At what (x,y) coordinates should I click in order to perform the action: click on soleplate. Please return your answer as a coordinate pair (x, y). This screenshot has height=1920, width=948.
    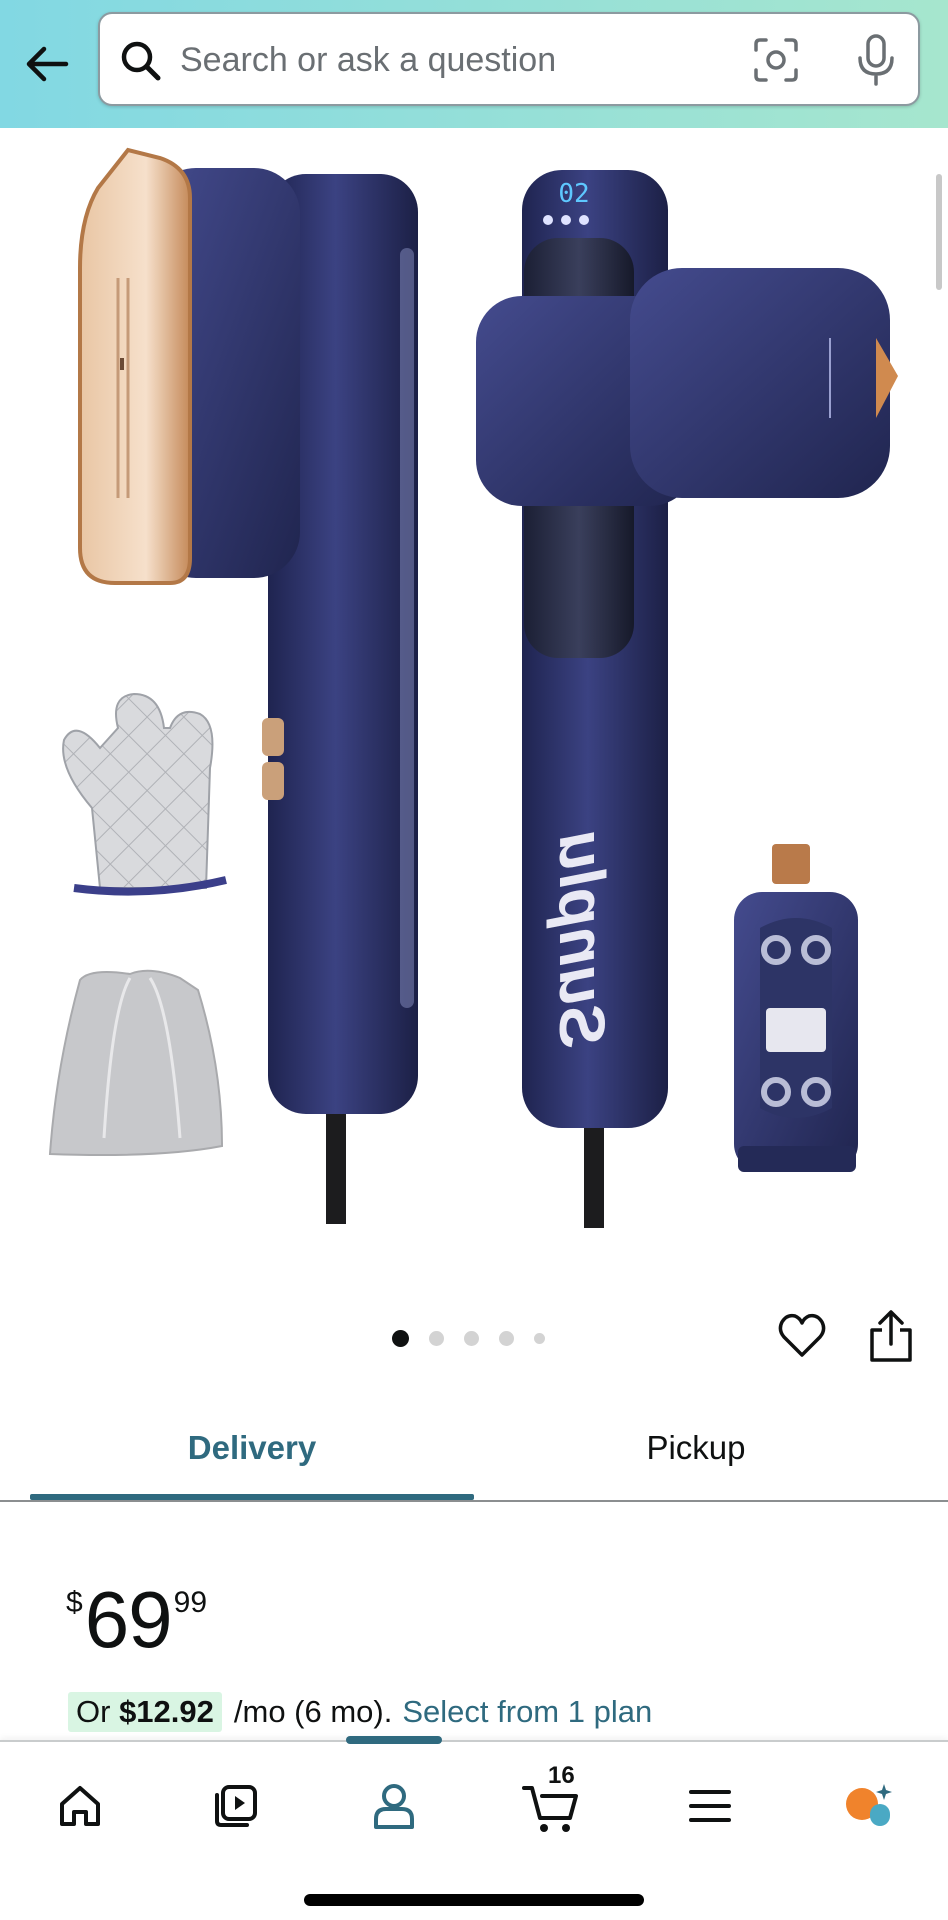
    Looking at the image, I should click on (135, 366).